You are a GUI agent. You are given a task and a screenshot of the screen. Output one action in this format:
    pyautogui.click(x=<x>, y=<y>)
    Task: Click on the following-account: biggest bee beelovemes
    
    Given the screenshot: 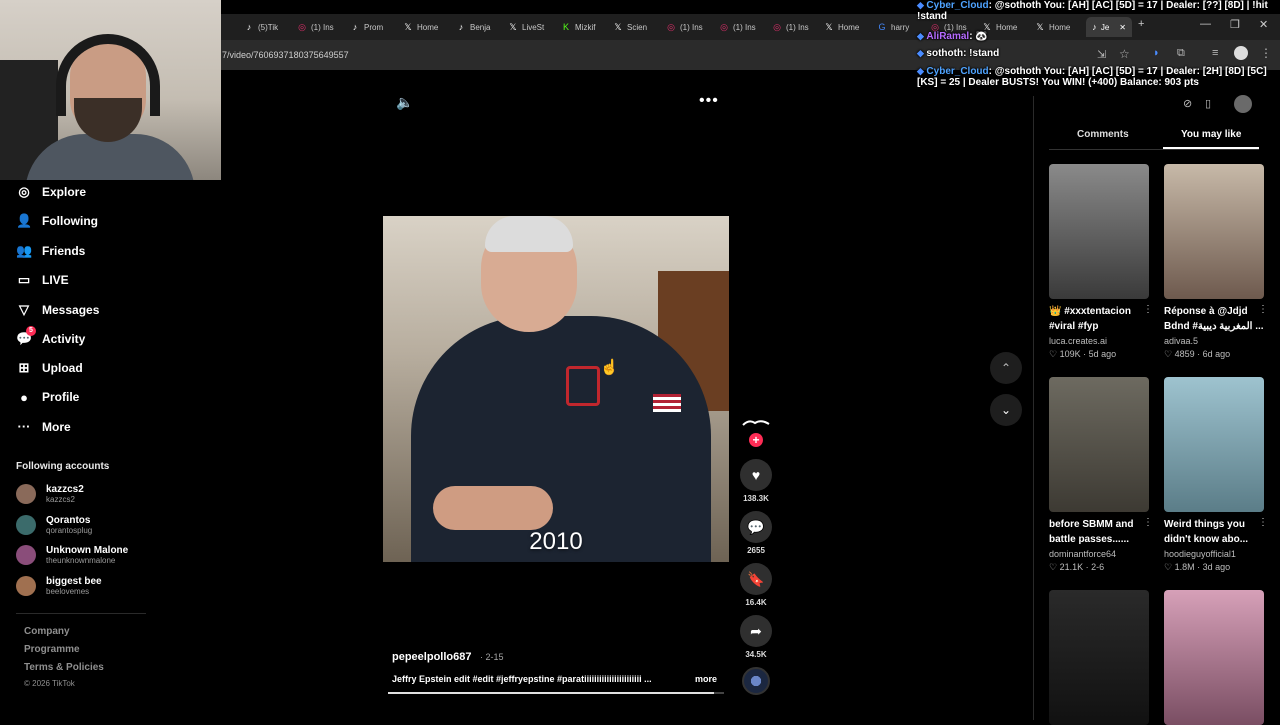 What is the action you would take?
    pyautogui.click(x=59, y=585)
    